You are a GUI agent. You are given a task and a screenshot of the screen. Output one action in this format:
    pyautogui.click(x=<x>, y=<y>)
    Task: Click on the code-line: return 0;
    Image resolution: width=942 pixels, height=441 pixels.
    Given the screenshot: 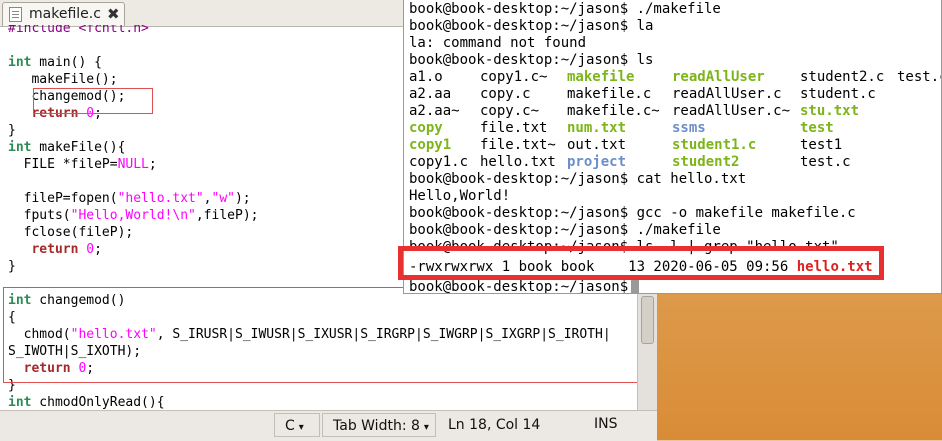 What is the action you would take?
    pyautogui.click(x=55, y=249)
    